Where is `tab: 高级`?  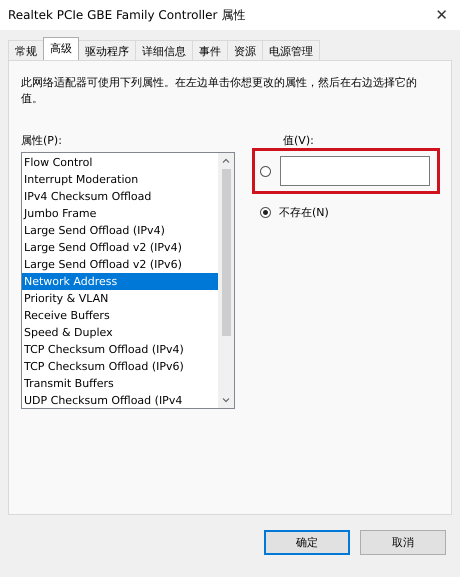 tab: 高级 is located at coordinates (61, 48).